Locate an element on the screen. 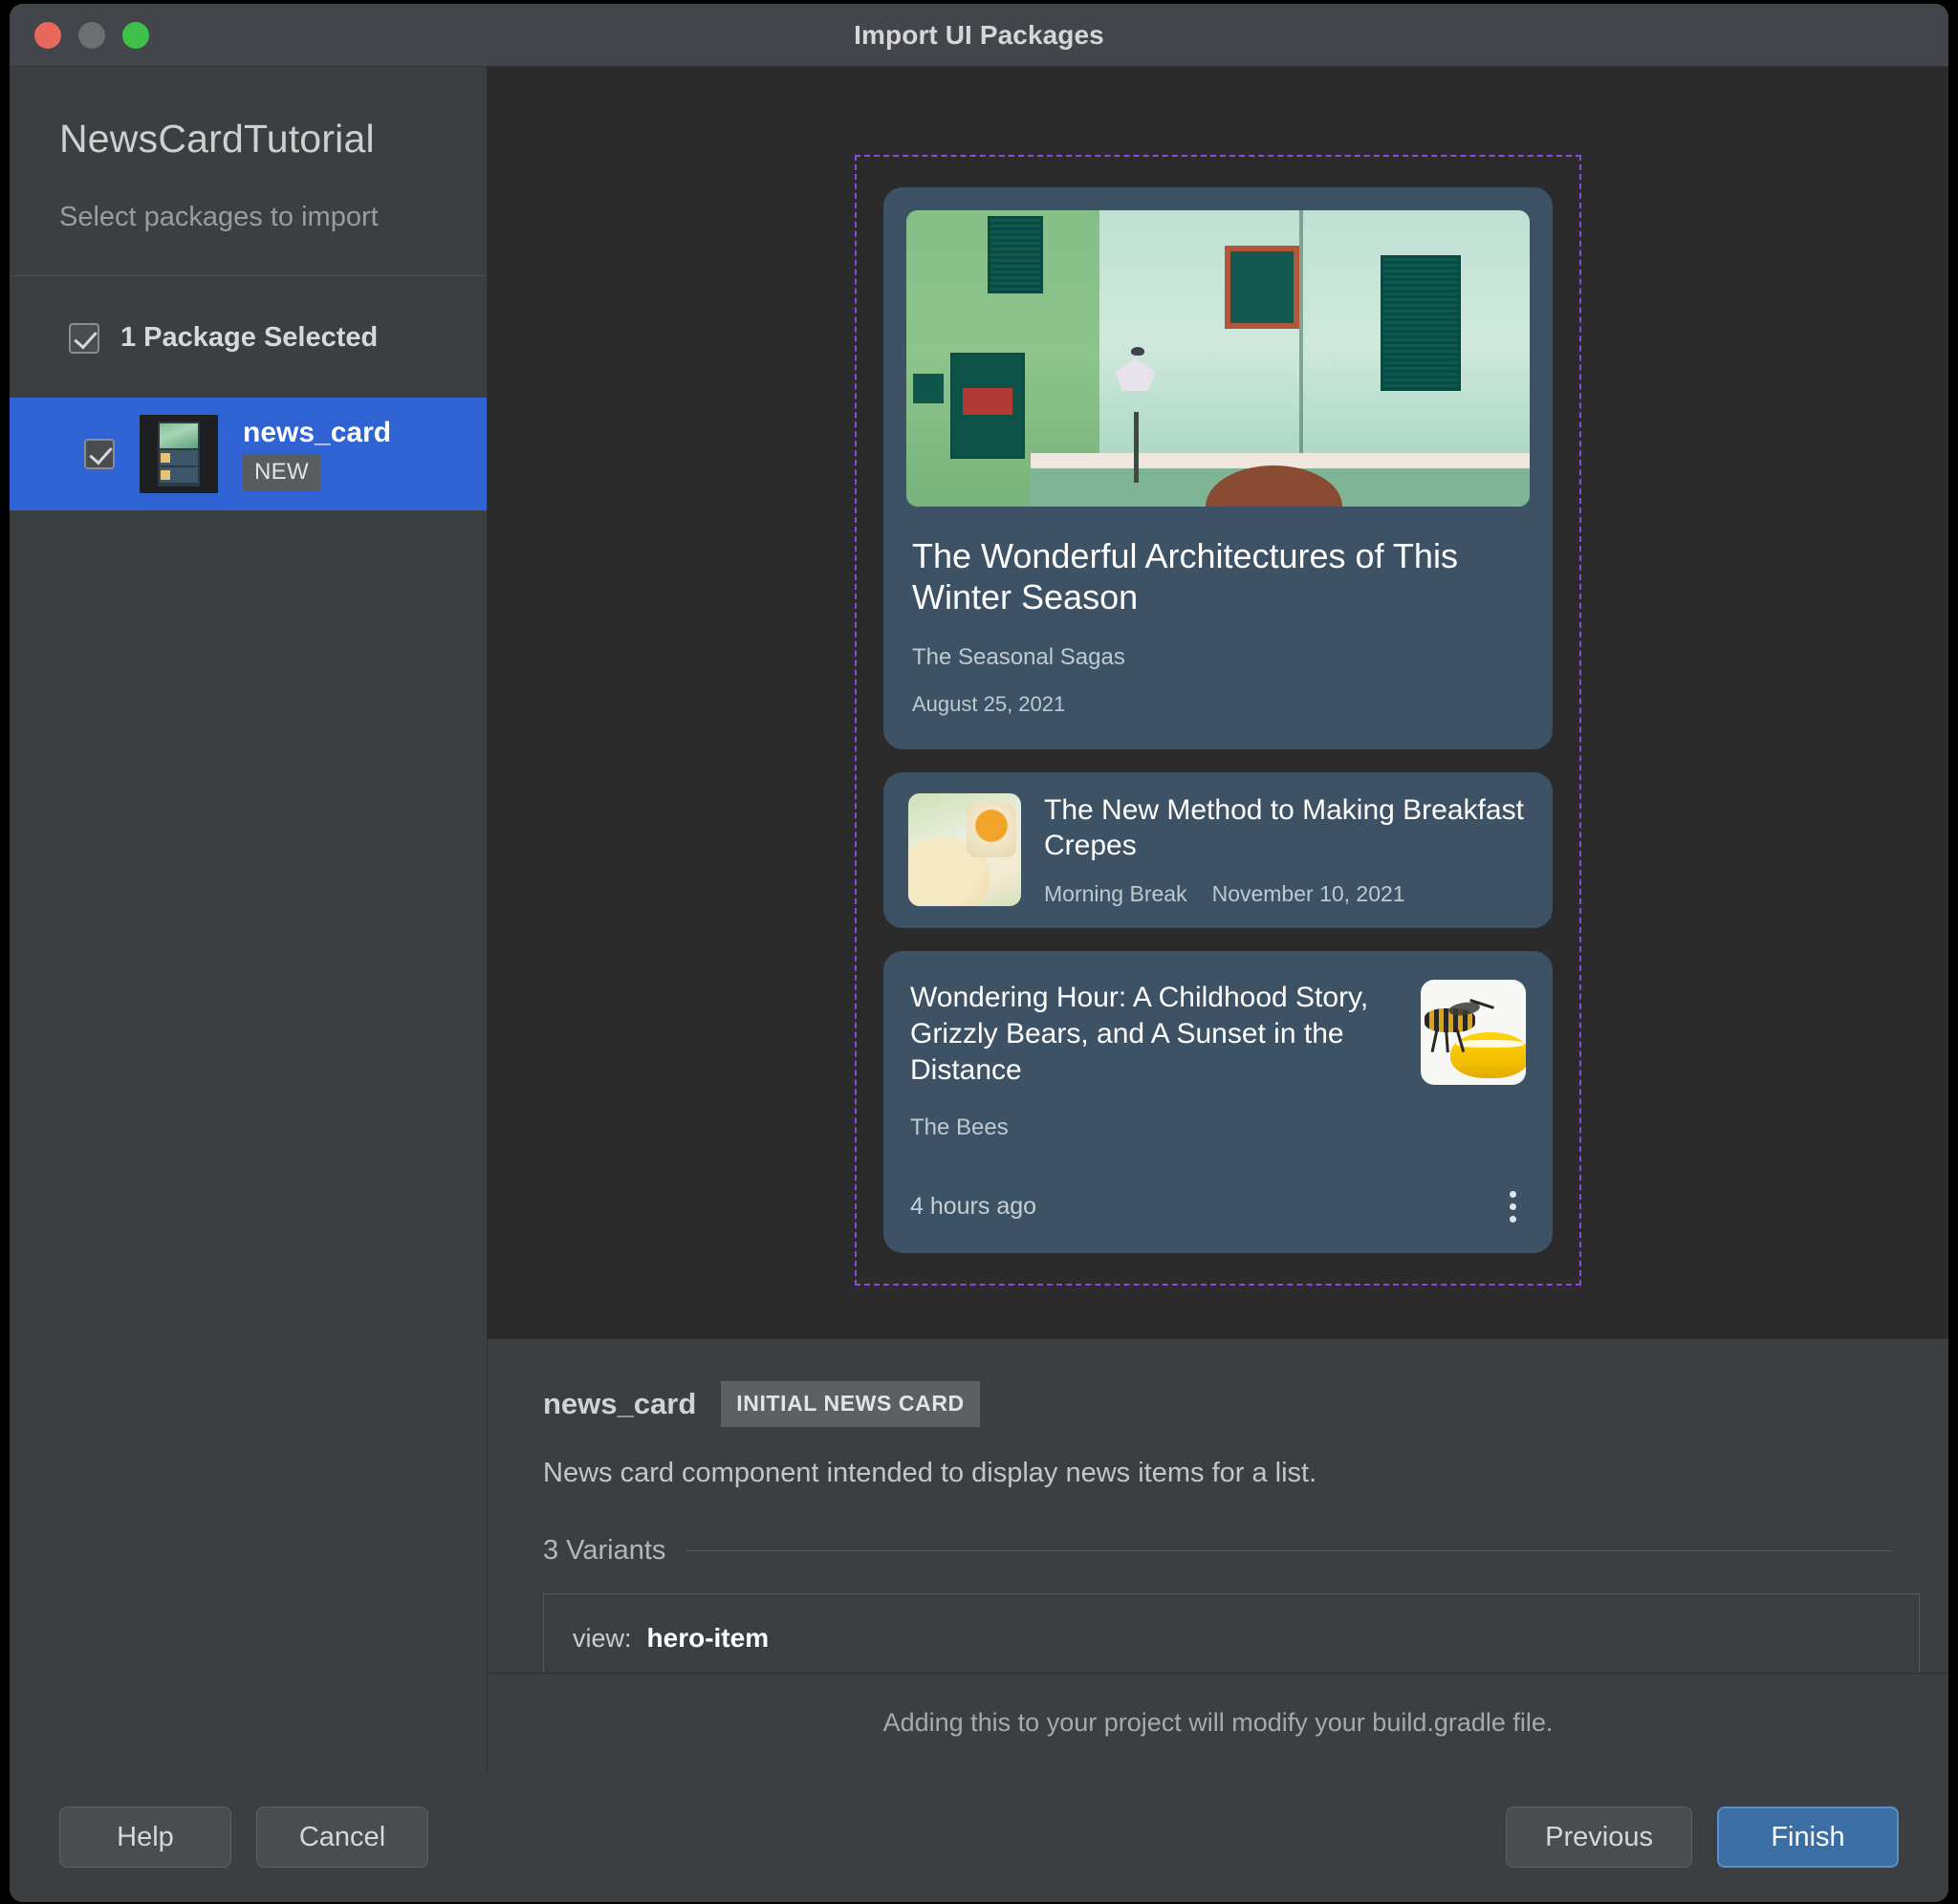 This screenshot has height=1904, width=1958. window-controls is located at coordinates (91, 35).